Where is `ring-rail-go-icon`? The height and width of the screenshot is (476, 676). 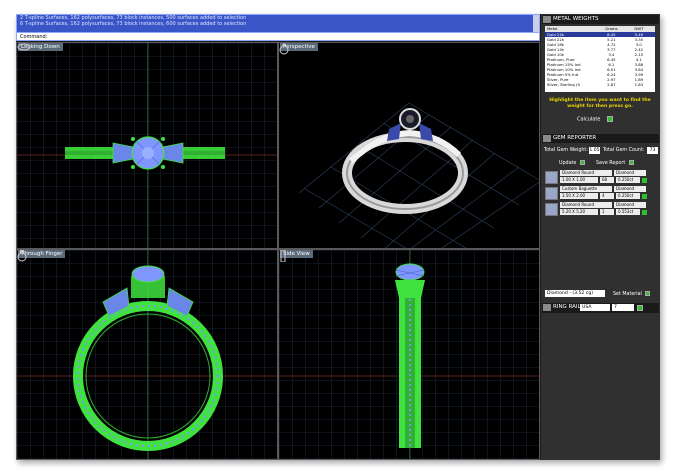
ring-rail-go-icon is located at coordinates (640, 308).